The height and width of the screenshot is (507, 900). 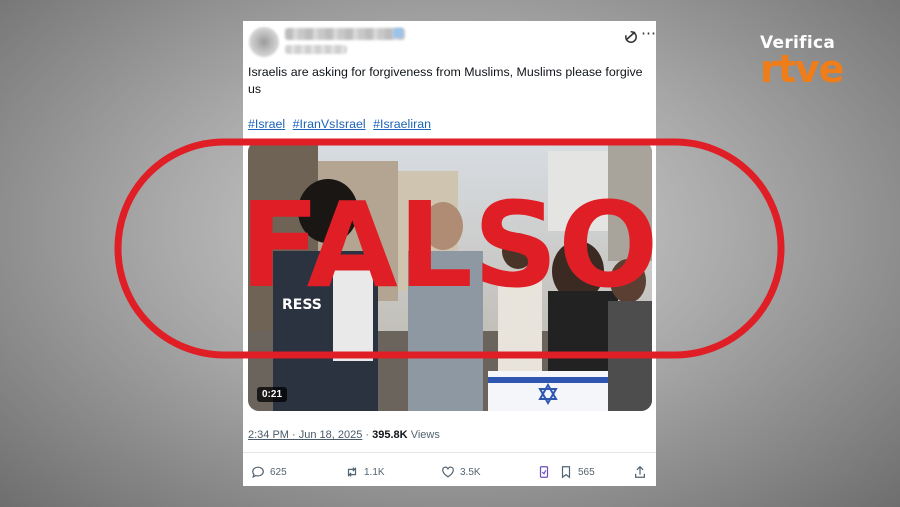 What do you see at coordinates (352, 472) in the screenshot?
I see `repost-icon` at bounding box center [352, 472].